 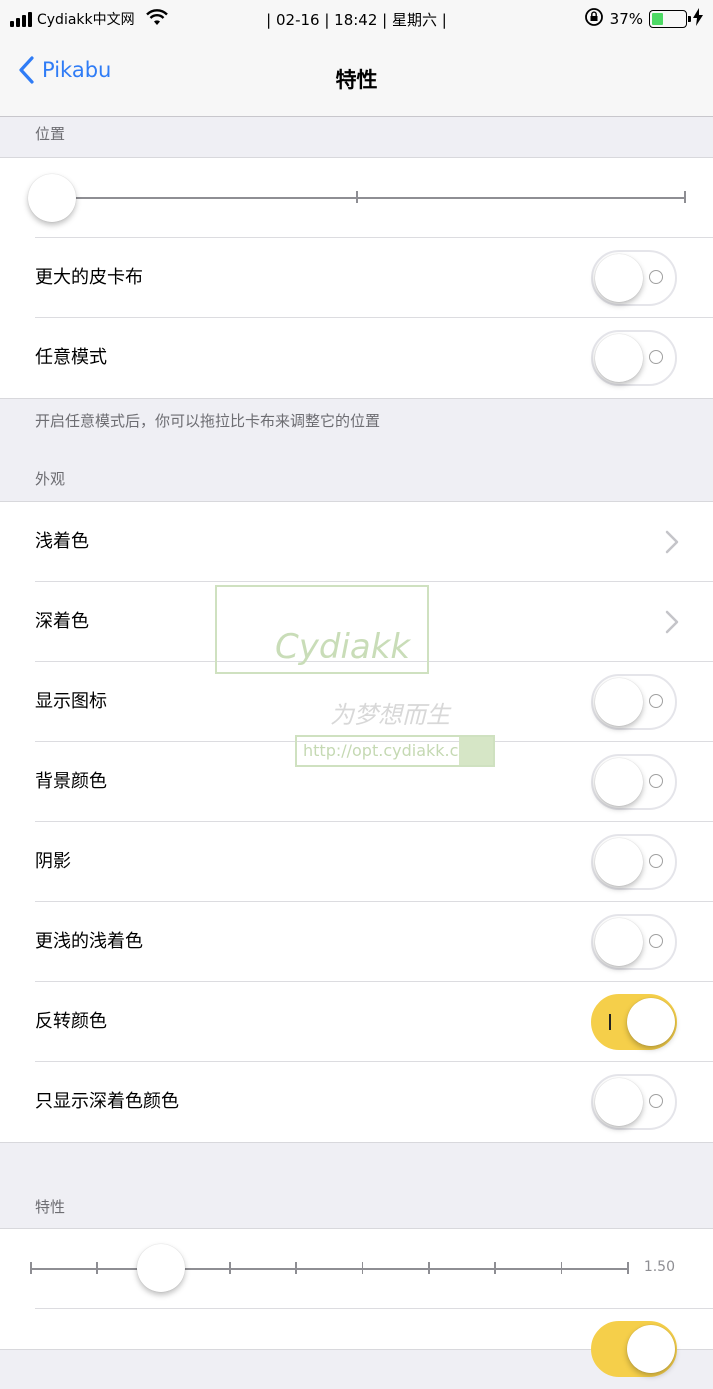 I want to click on row-label: 背景颜色, so click(x=71, y=781).